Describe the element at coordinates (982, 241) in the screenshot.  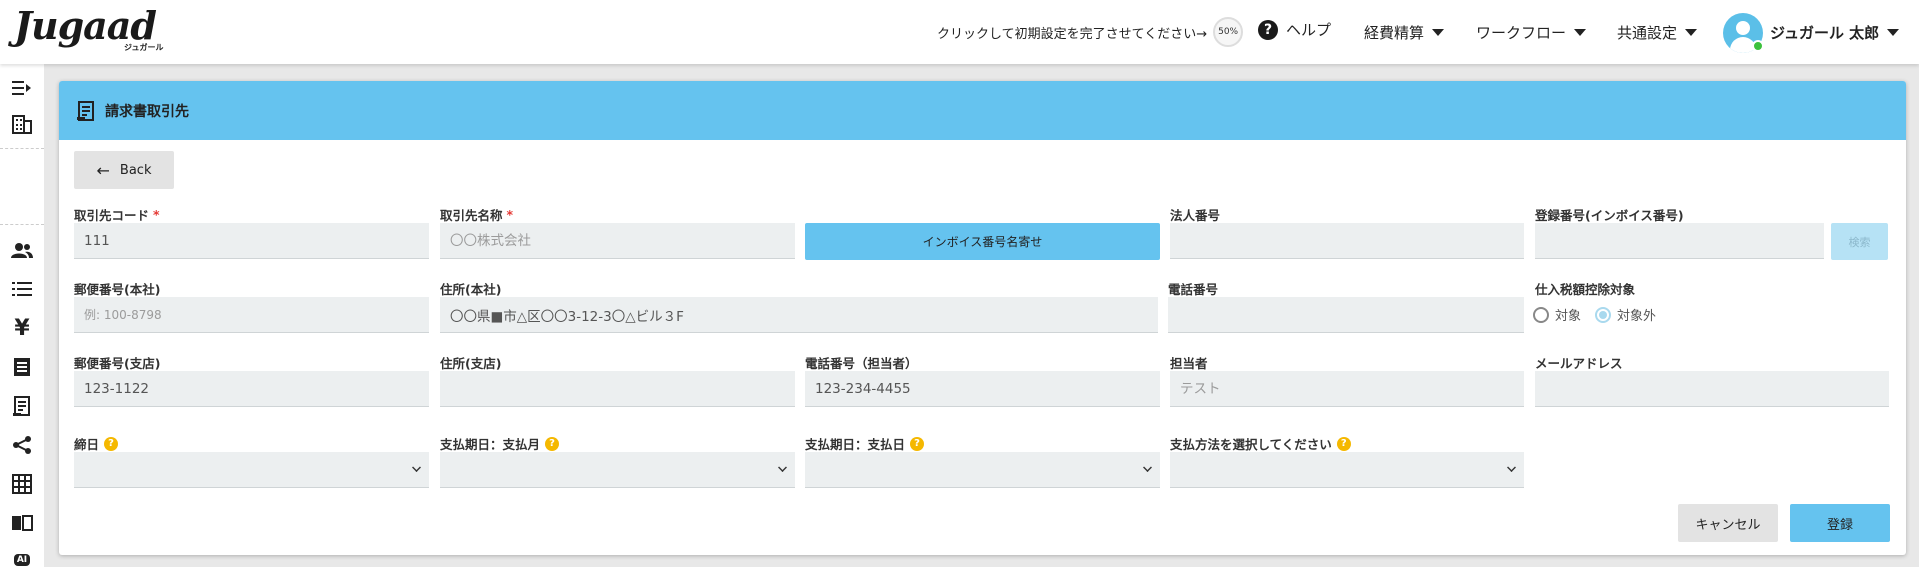
I see `invoice-lookup-button: インボイス番号名寄せ` at that location.